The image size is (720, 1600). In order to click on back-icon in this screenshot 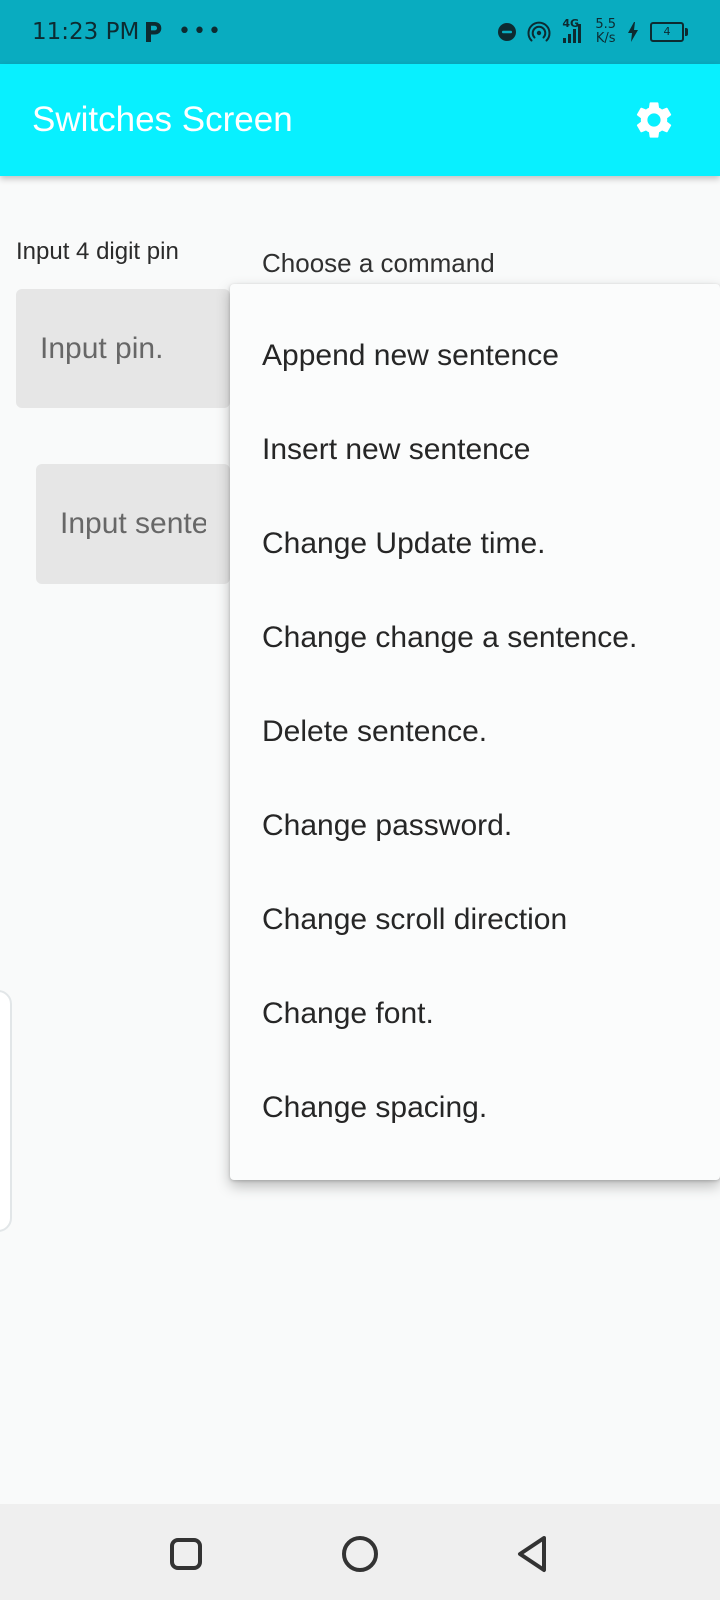, I will do `click(532, 1554)`.